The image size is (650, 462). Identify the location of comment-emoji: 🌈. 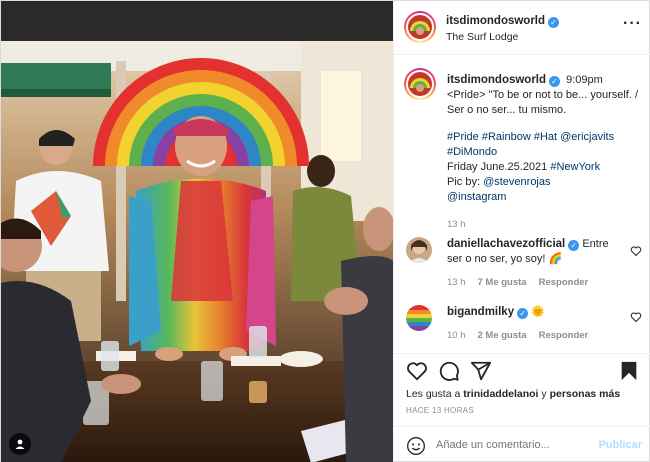
(555, 259).